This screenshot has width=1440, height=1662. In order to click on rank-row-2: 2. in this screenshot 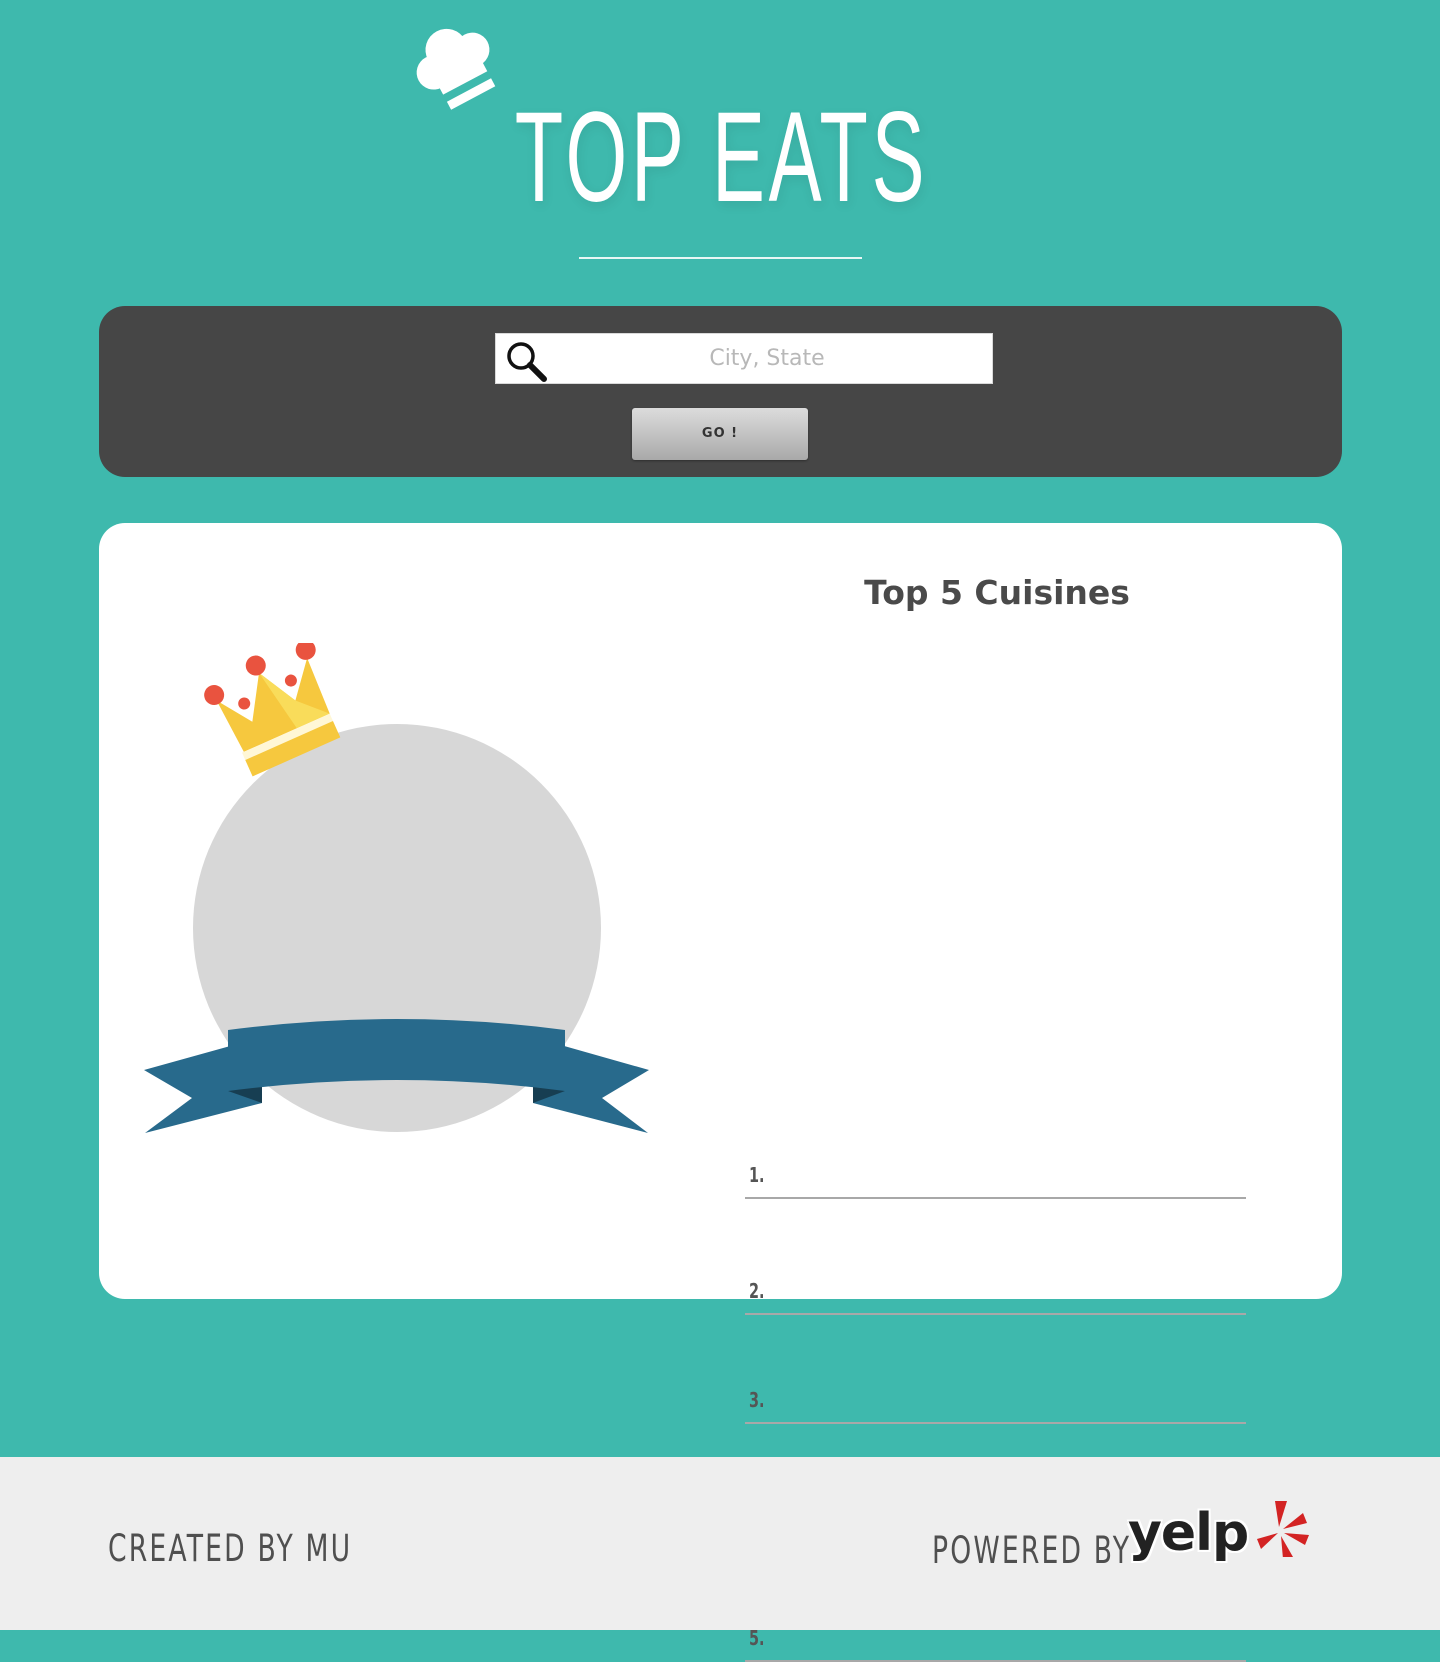, I will do `click(995, 1292)`.